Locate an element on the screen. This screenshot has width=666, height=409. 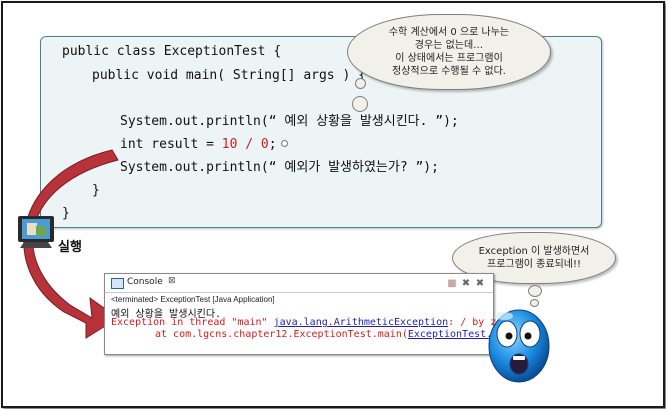
run-label: 실행 is located at coordinates (70, 247).